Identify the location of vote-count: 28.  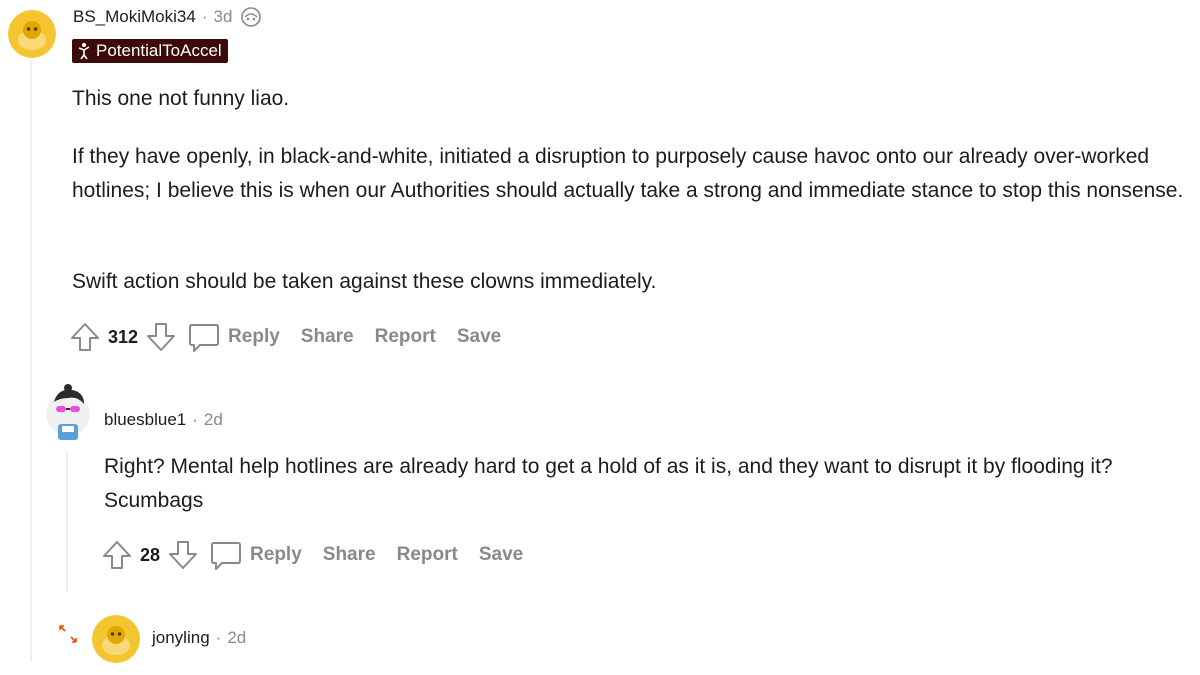
(150, 554).